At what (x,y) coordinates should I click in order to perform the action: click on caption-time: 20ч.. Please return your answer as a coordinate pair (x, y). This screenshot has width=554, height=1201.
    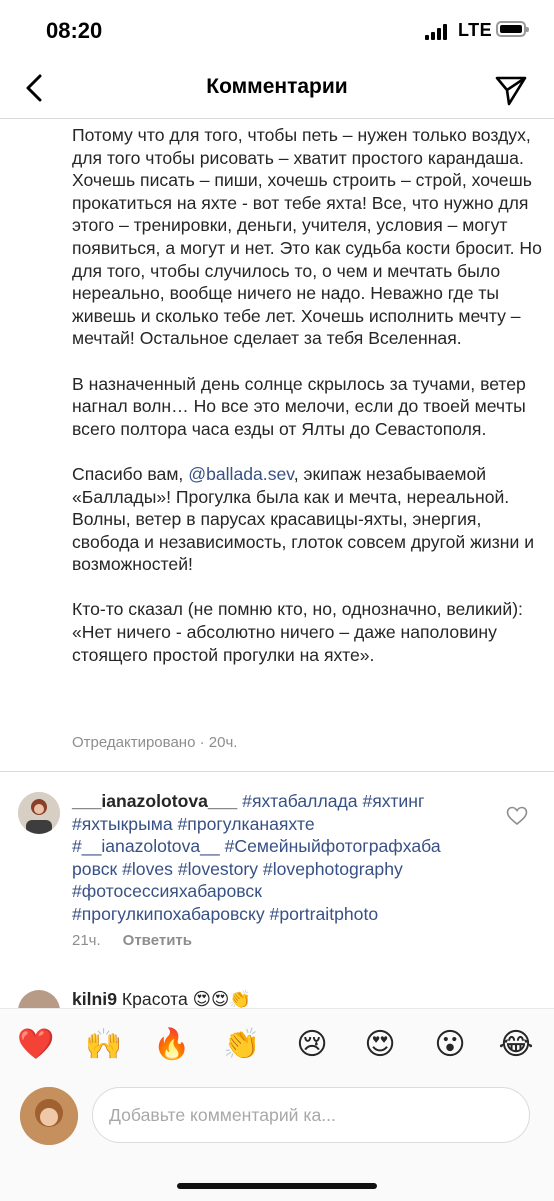
    Looking at the image, I should click on (223, 742).